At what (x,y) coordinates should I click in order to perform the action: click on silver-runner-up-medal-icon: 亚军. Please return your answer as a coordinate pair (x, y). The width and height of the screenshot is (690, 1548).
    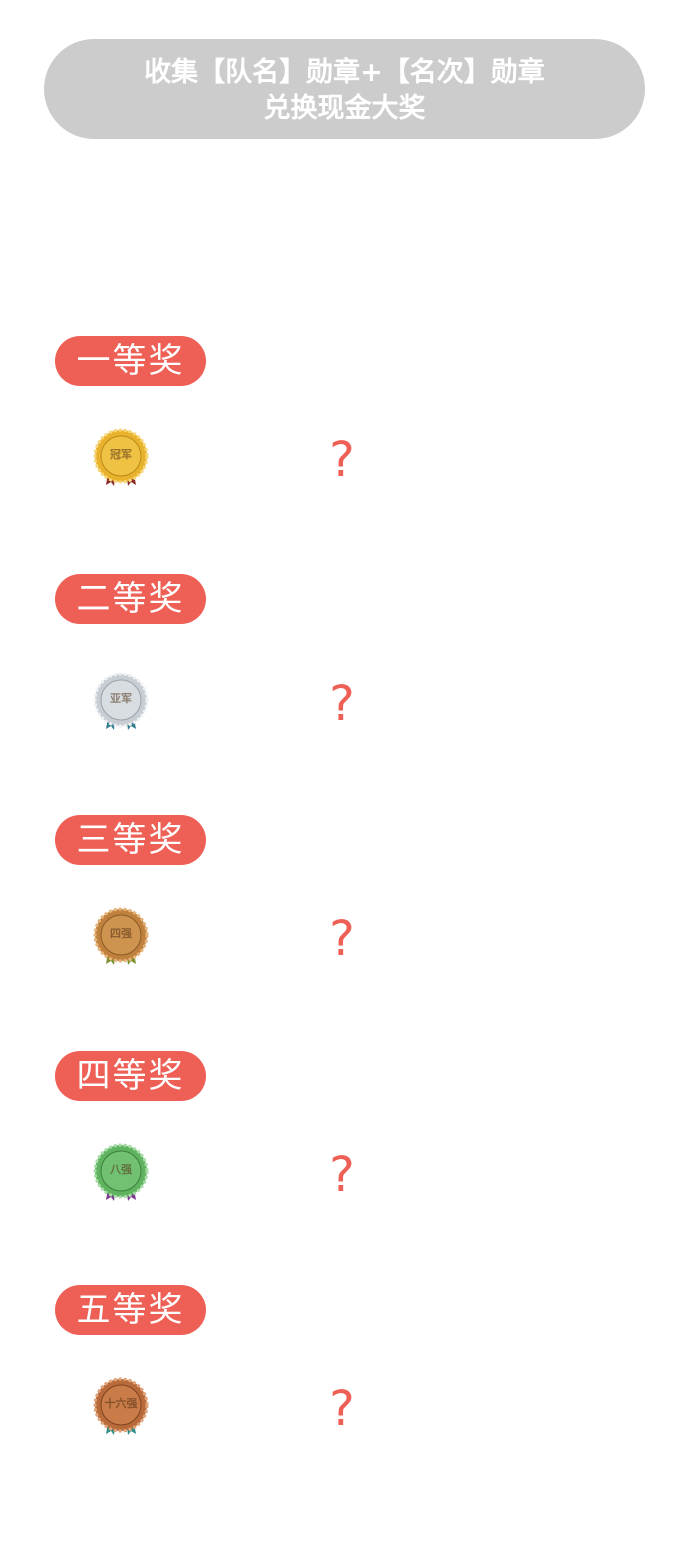
    Looking at the image, I should click on (121, 703).